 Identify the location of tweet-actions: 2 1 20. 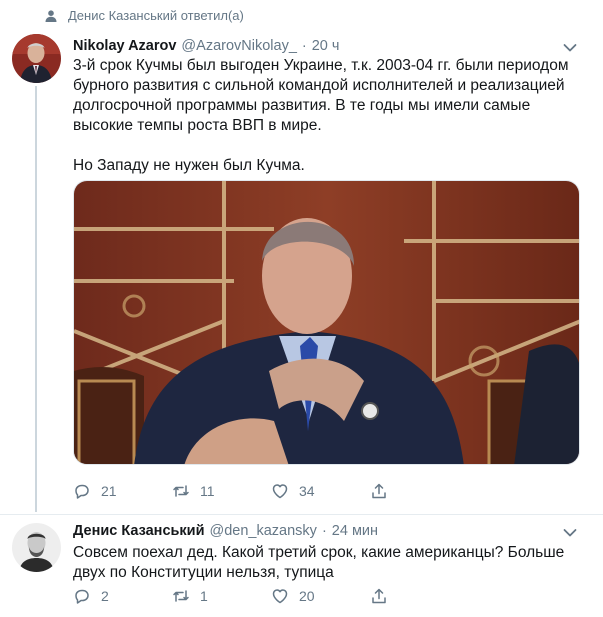
(271, 596).